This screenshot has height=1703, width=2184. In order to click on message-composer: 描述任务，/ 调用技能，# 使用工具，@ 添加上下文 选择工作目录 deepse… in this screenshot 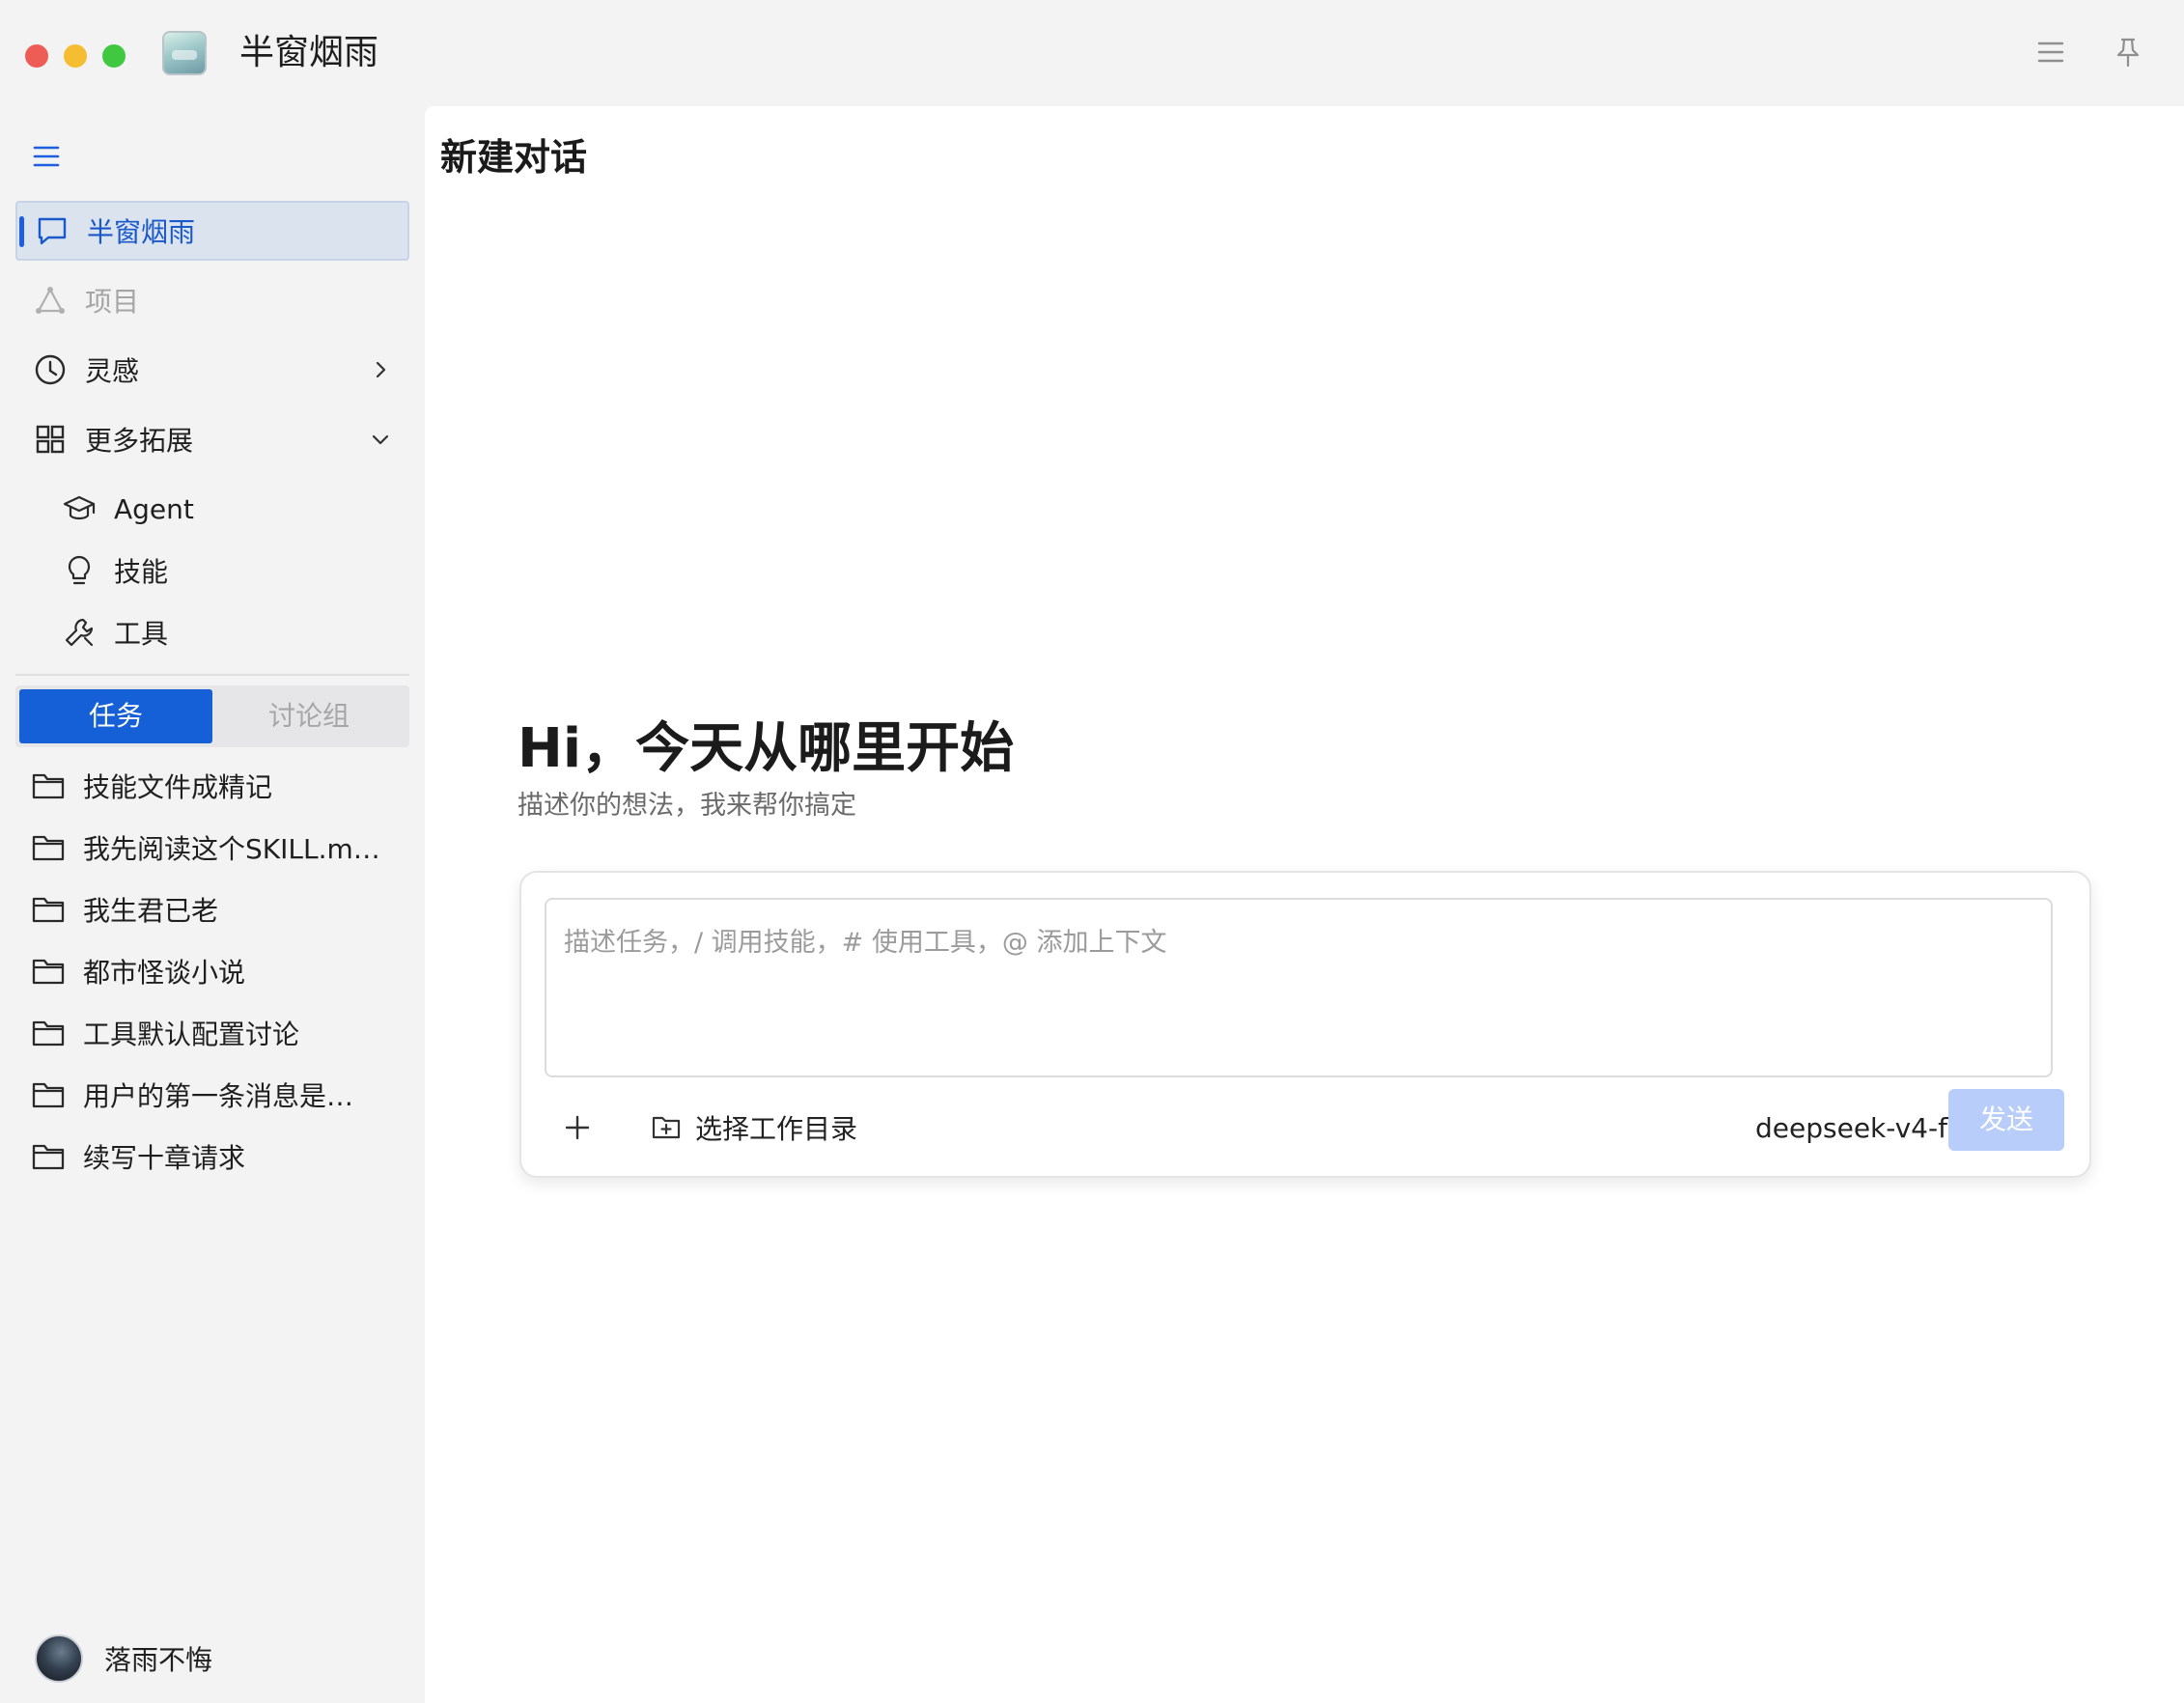, I will do `click(1305, 1024)`.